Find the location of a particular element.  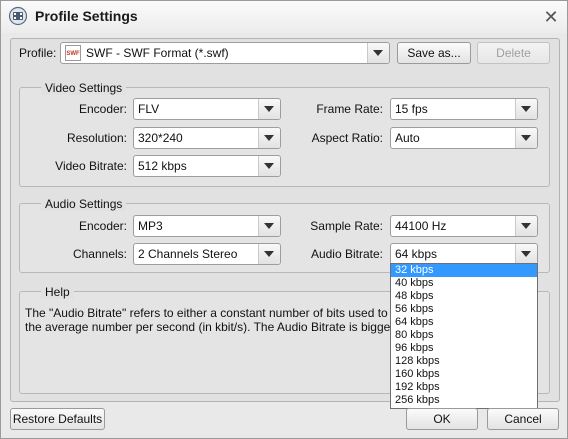

bitrate-option: 80 kbps is located at coordinates (464, 335).